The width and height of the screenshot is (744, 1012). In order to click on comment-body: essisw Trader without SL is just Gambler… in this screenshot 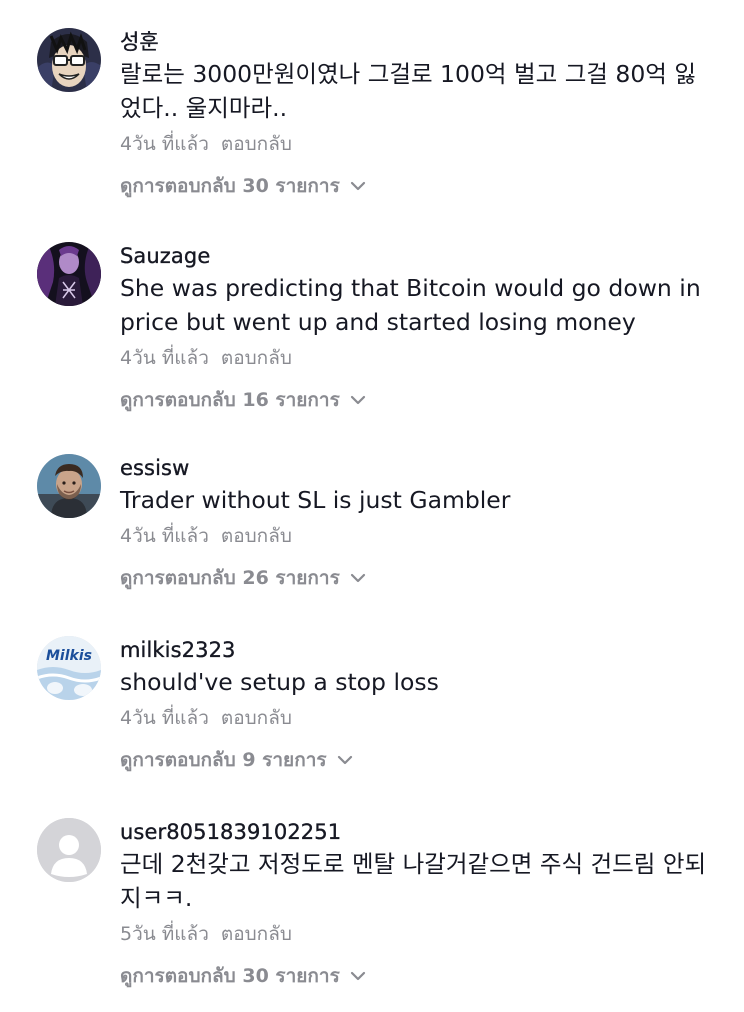, I will do `click(420, 522)`.